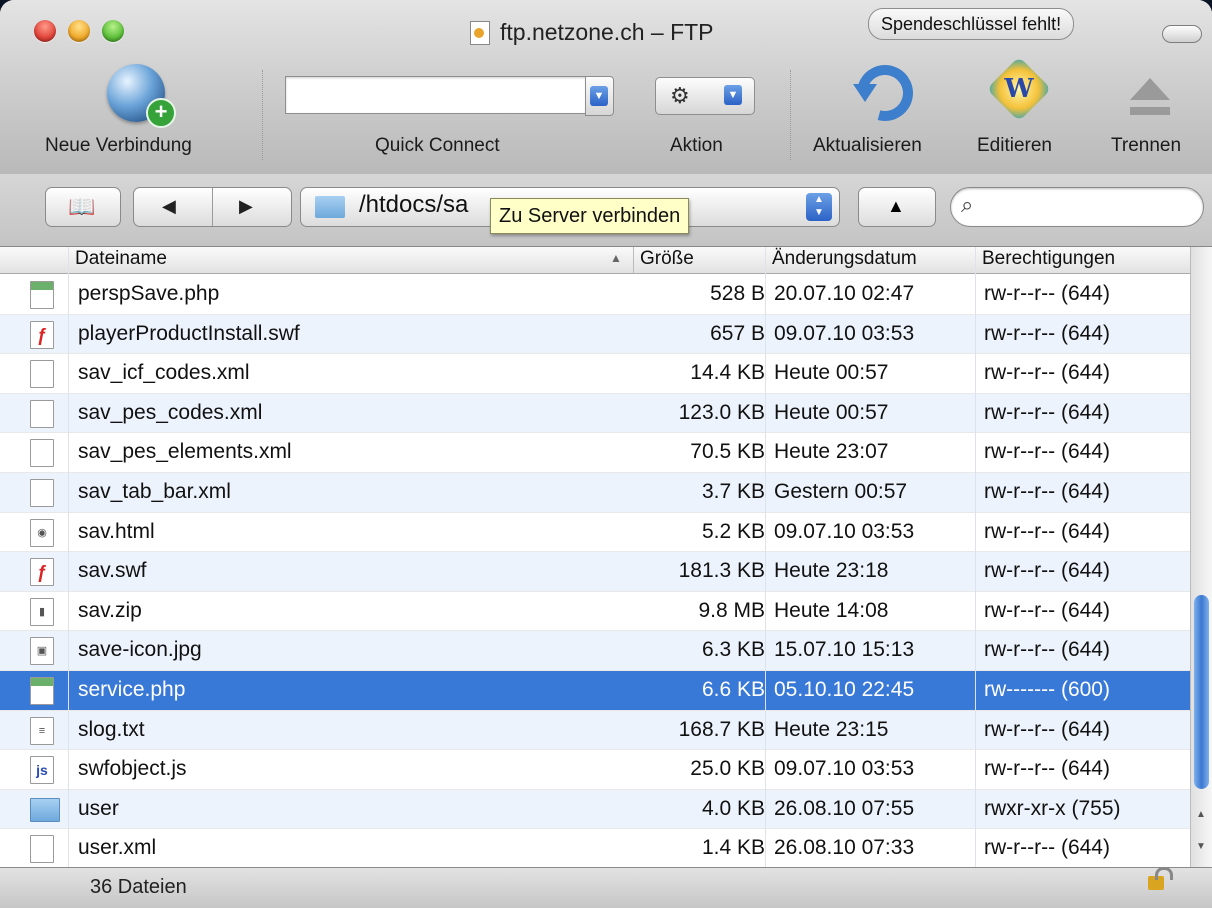 Image resolution: width=1212 pixels, height=908 pixels. What do you see at coordinates (42, 690) in the screenshot?
I see `php-file-icon` at bounding box center [42, 690].